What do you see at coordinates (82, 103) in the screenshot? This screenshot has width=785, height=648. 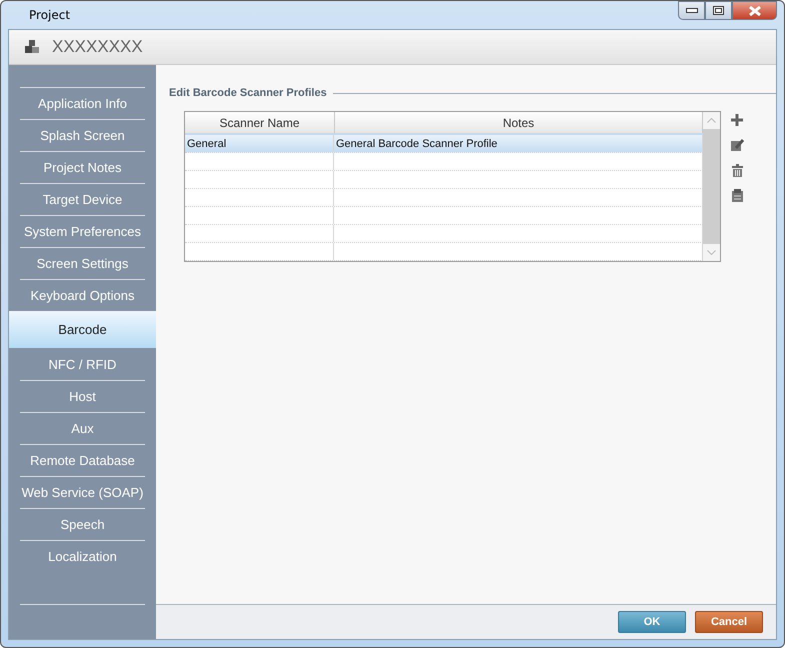 I see `sidebar-item: Application Info` at bounding box center [82, 103].